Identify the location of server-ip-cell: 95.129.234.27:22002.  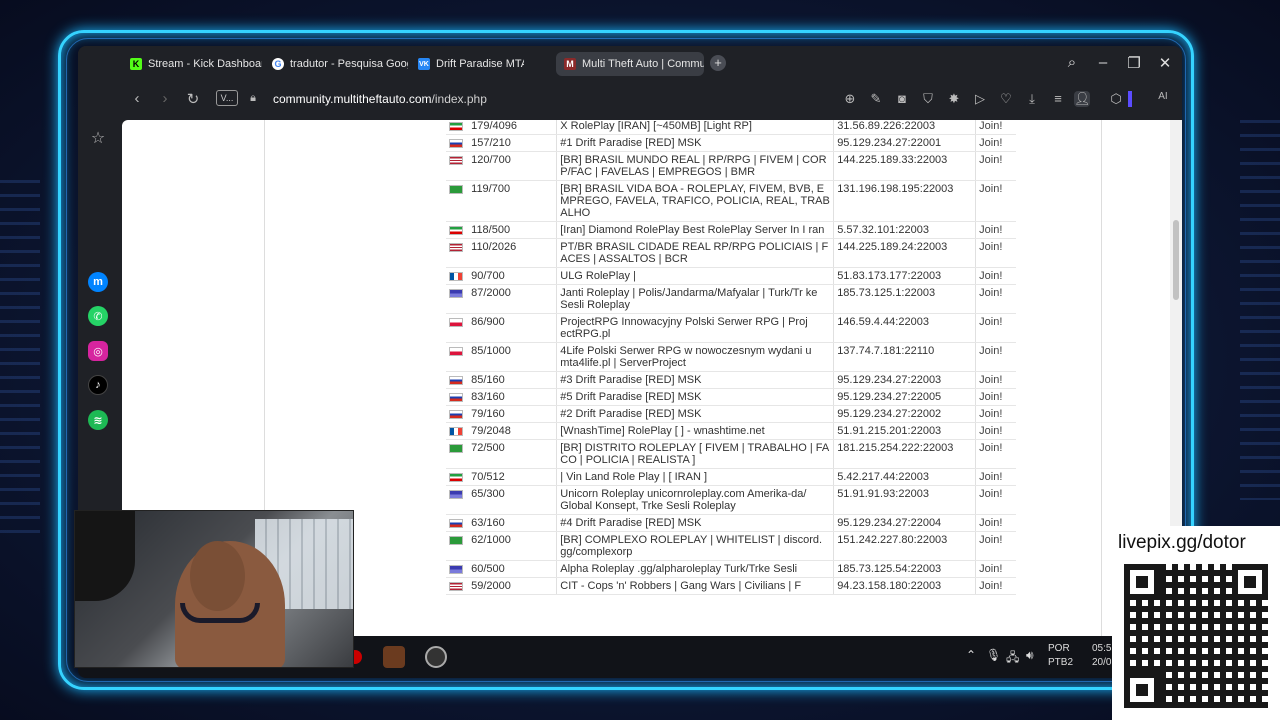
(905, 414).